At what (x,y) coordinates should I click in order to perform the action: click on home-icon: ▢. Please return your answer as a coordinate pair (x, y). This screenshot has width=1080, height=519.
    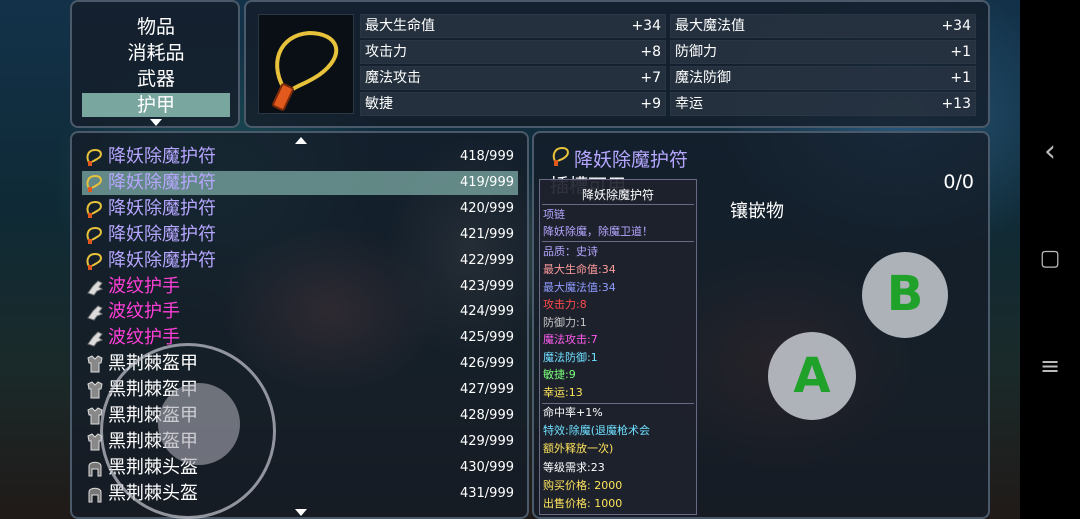
    Looking at the image, I should click on (1050, 258).